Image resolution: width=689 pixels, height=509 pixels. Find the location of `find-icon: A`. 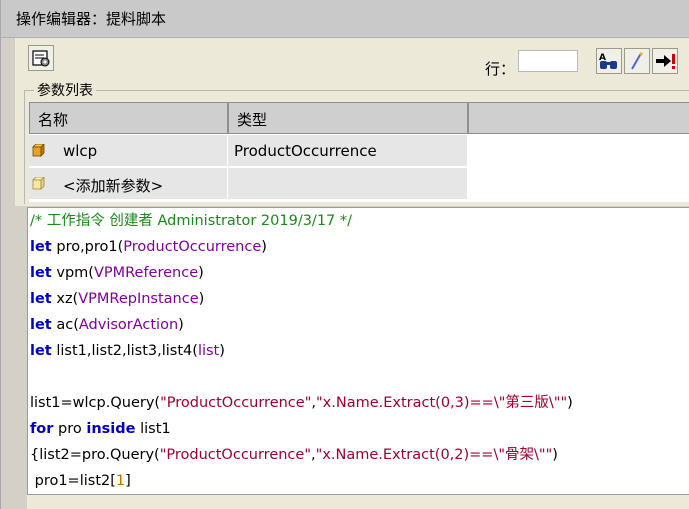

find-icon: A is located at coordinates (608, 61).